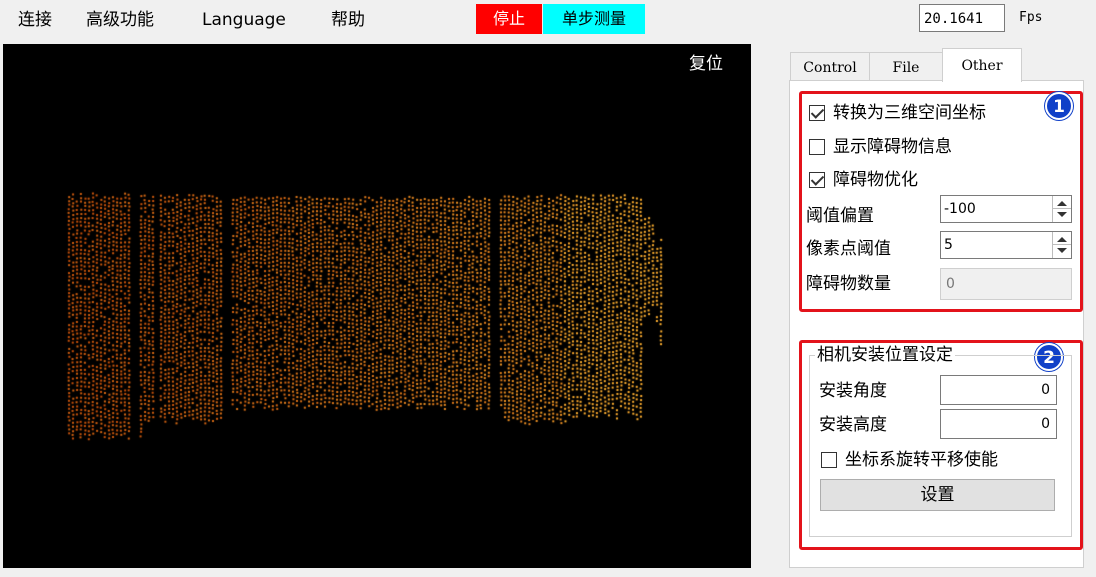 This screenshot has width=1096, height=577. What do you see at coordinates (594, 19) in the screenshot?
I see `step-measure-button: 单步测量` at bounding box center [594, 19].